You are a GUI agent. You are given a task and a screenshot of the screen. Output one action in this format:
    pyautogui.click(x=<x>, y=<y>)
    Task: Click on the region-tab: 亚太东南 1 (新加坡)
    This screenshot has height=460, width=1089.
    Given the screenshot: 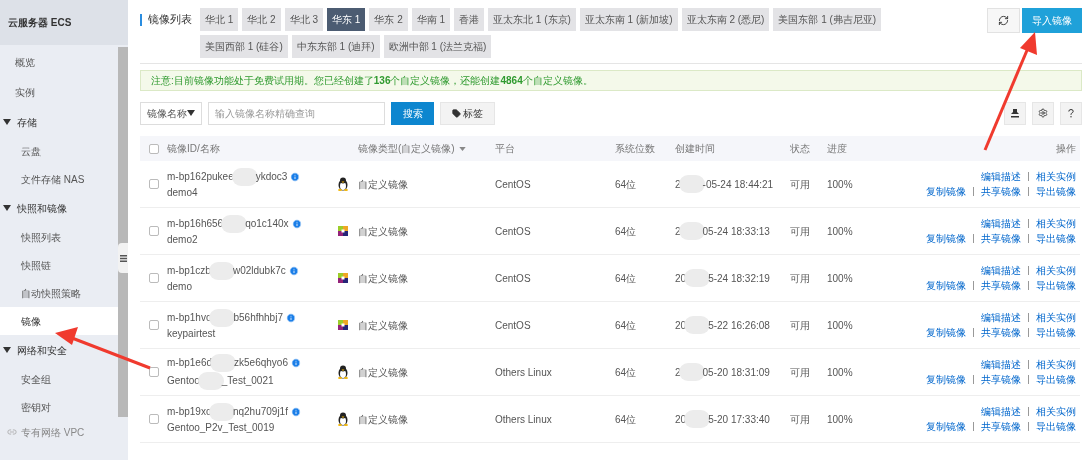 What is the action you would take?
    pyautogui.click(x=628, y=19)
    